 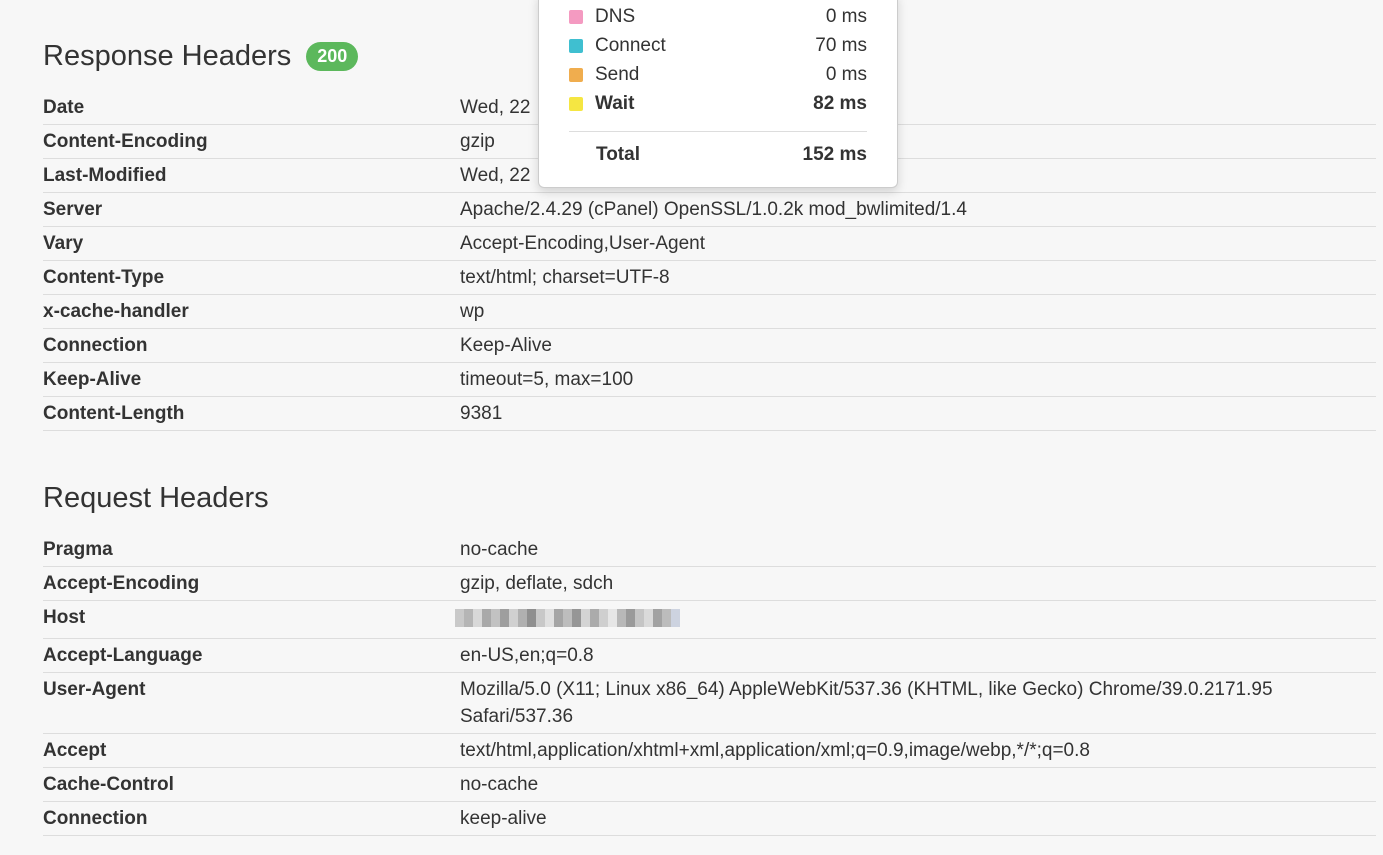 What do you see at coordinates (709, 498) in the screenshot?
I see `request-headers-title: Request Headers` at bounding box center [709, 498].